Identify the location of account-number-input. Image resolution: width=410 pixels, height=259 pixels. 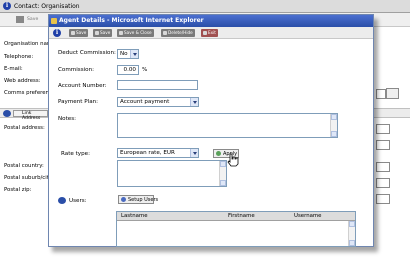
(157, 85).